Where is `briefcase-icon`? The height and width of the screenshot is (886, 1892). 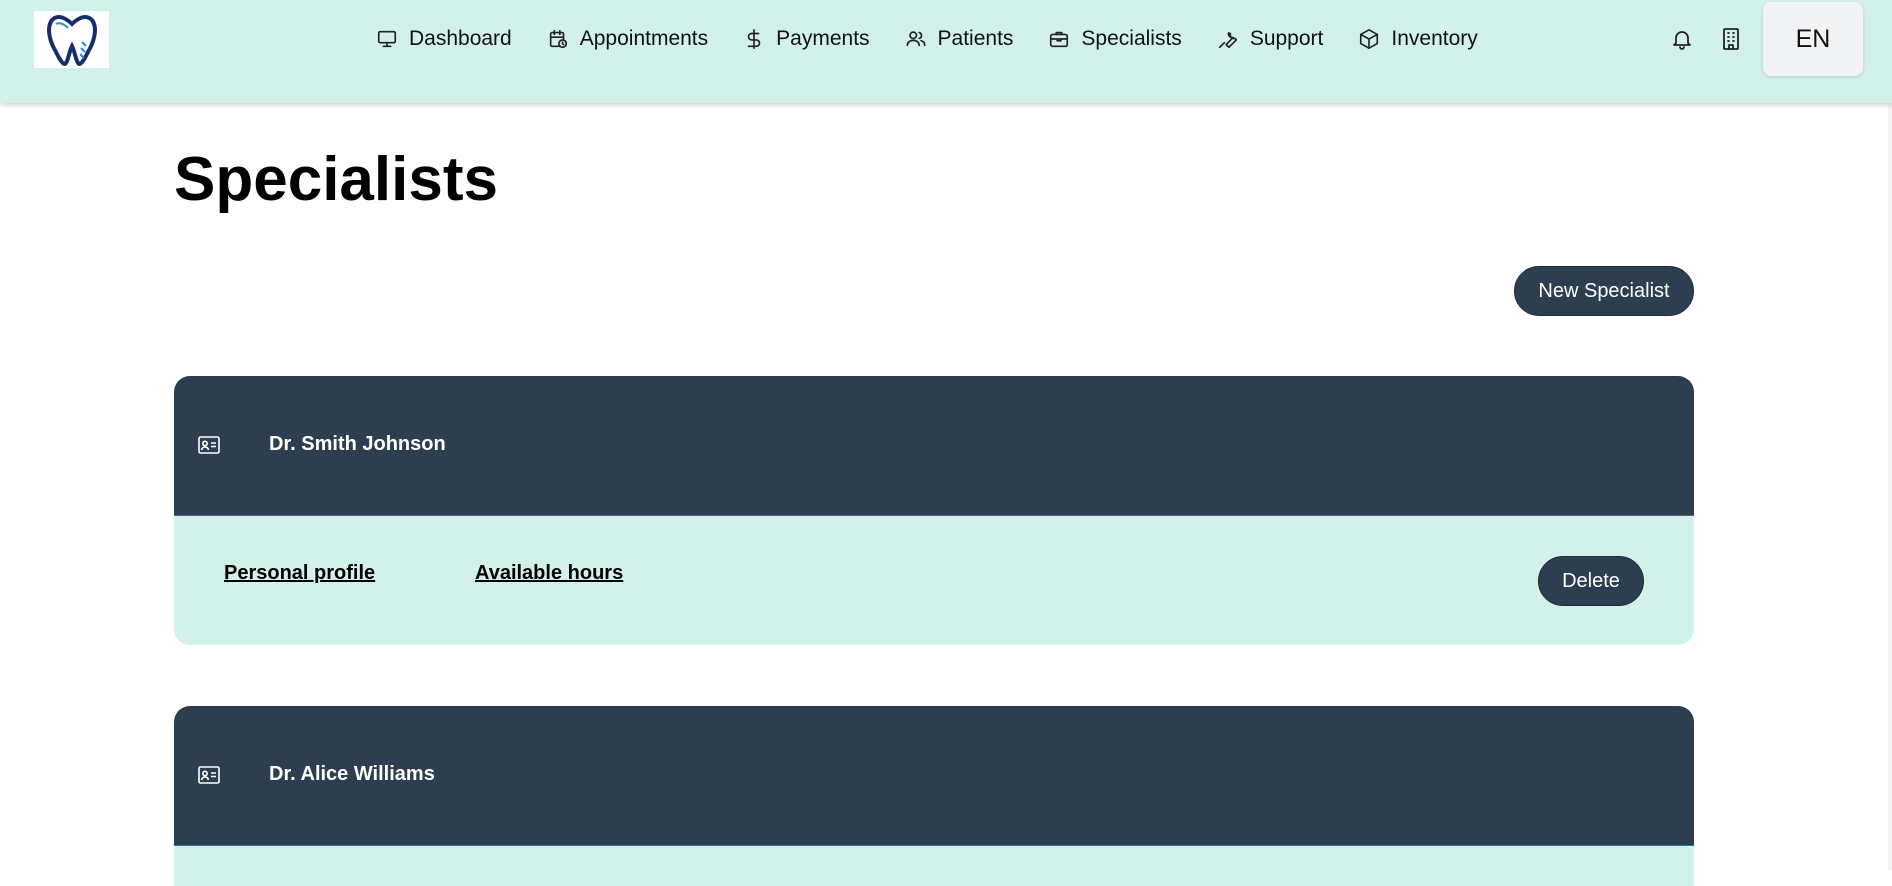
briefcase-icon is located at coordinates (1059, 39).